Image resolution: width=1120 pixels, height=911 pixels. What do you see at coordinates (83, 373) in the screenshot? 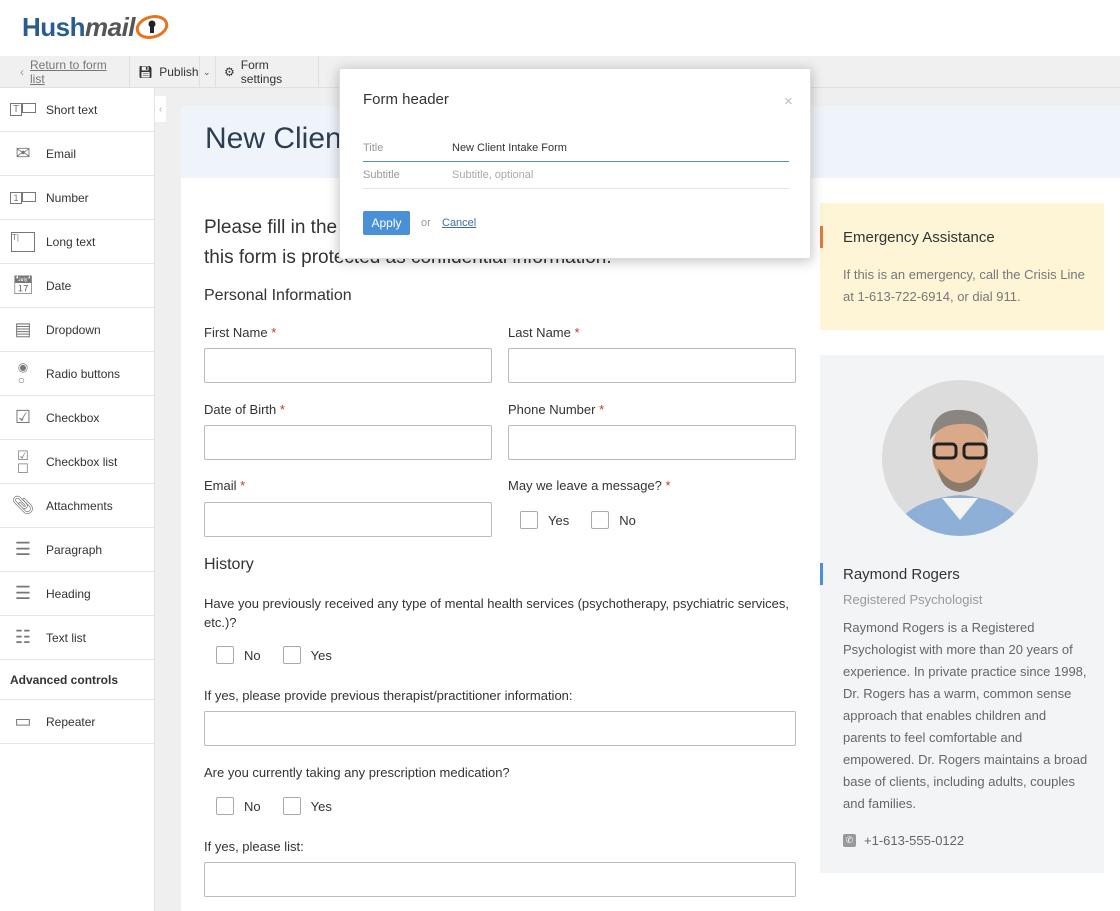
I see `palette-item-label: Radio buttons` at bounding box center [83, 373].